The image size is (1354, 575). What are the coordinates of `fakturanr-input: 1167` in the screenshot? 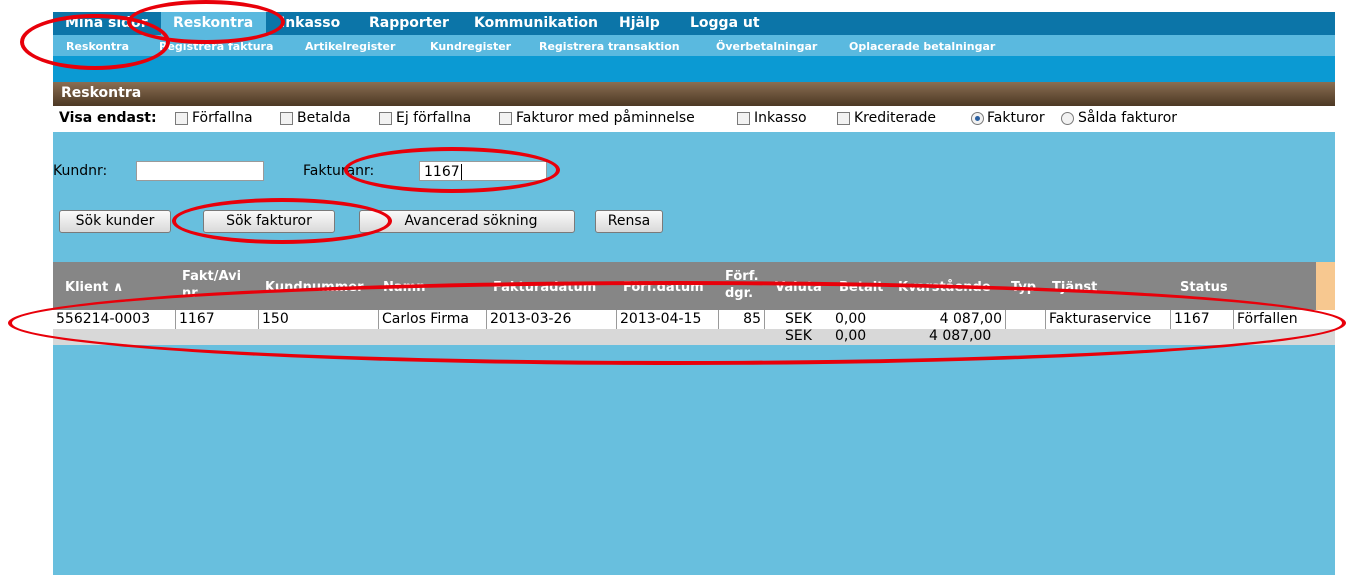 It's located at (483, 171).